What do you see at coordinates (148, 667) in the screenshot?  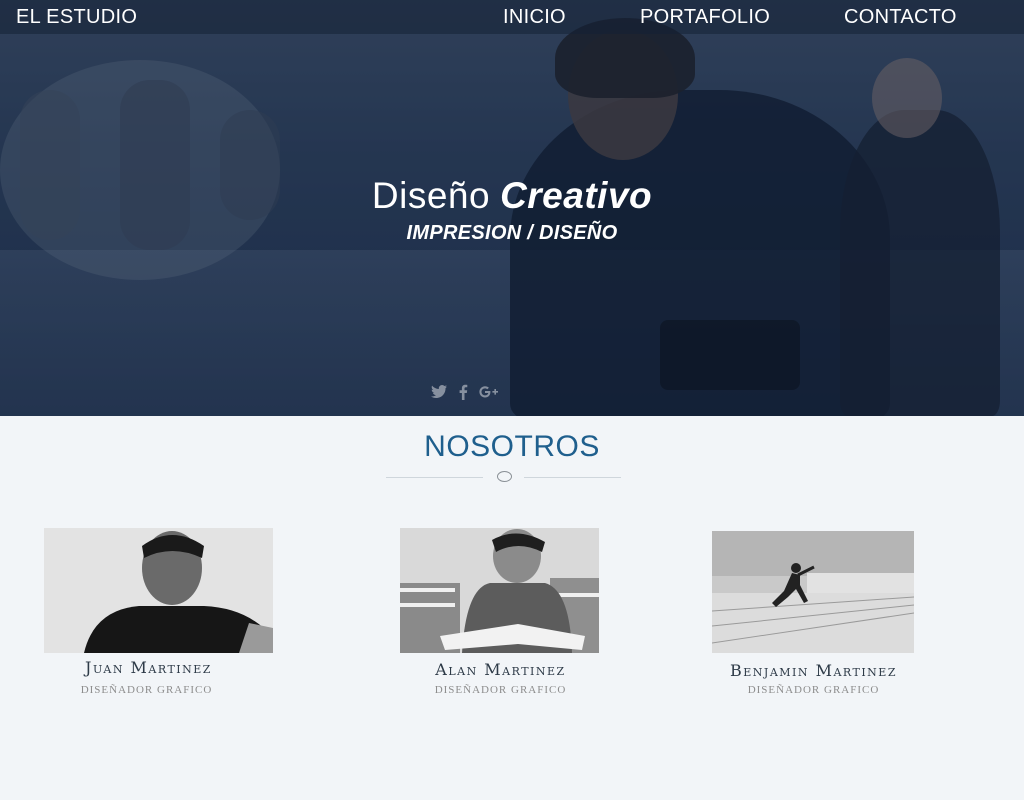 I see `member-name: Juan Martinez` at bounding box center [148, 667].